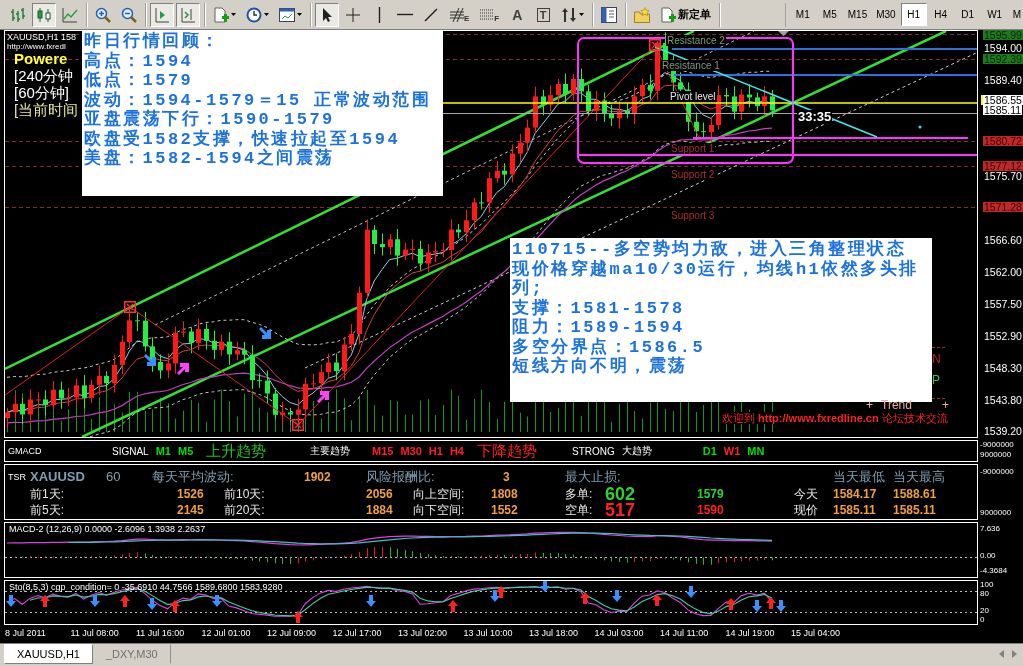 Image resolution: width=1023 pixels, height=666 pixels. I want to click on note-text: 美盘：1582-1594之间震荡, so click(209, 159).